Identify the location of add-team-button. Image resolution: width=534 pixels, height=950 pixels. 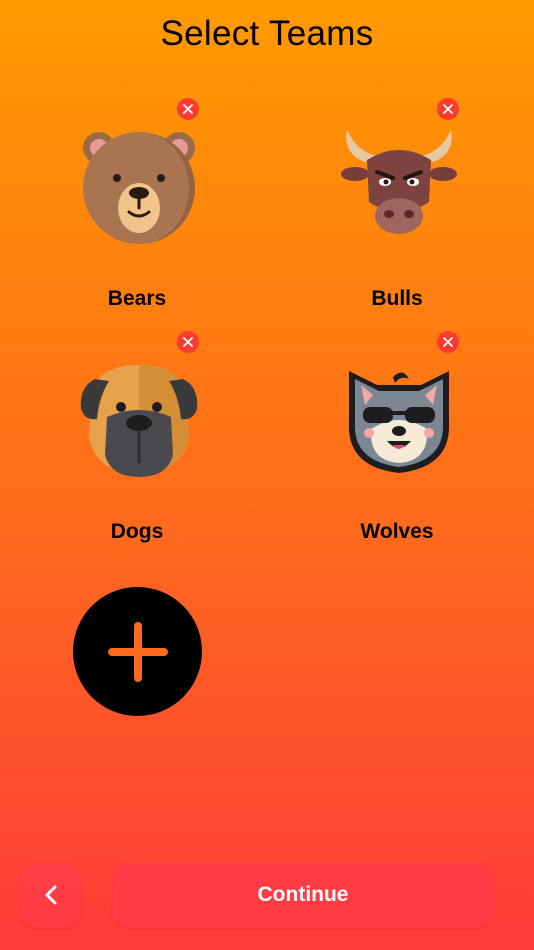
(137, 651).